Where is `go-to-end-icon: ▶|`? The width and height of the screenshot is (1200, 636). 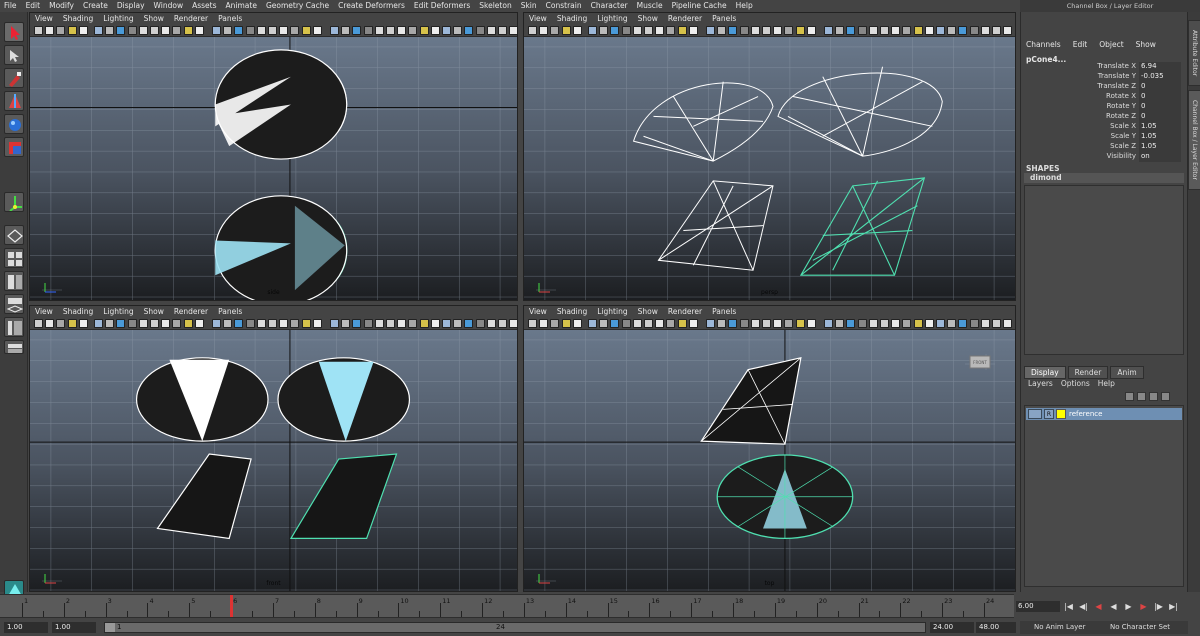
go-to-end-icon: ▶| is located at coordinates (1173, 606).